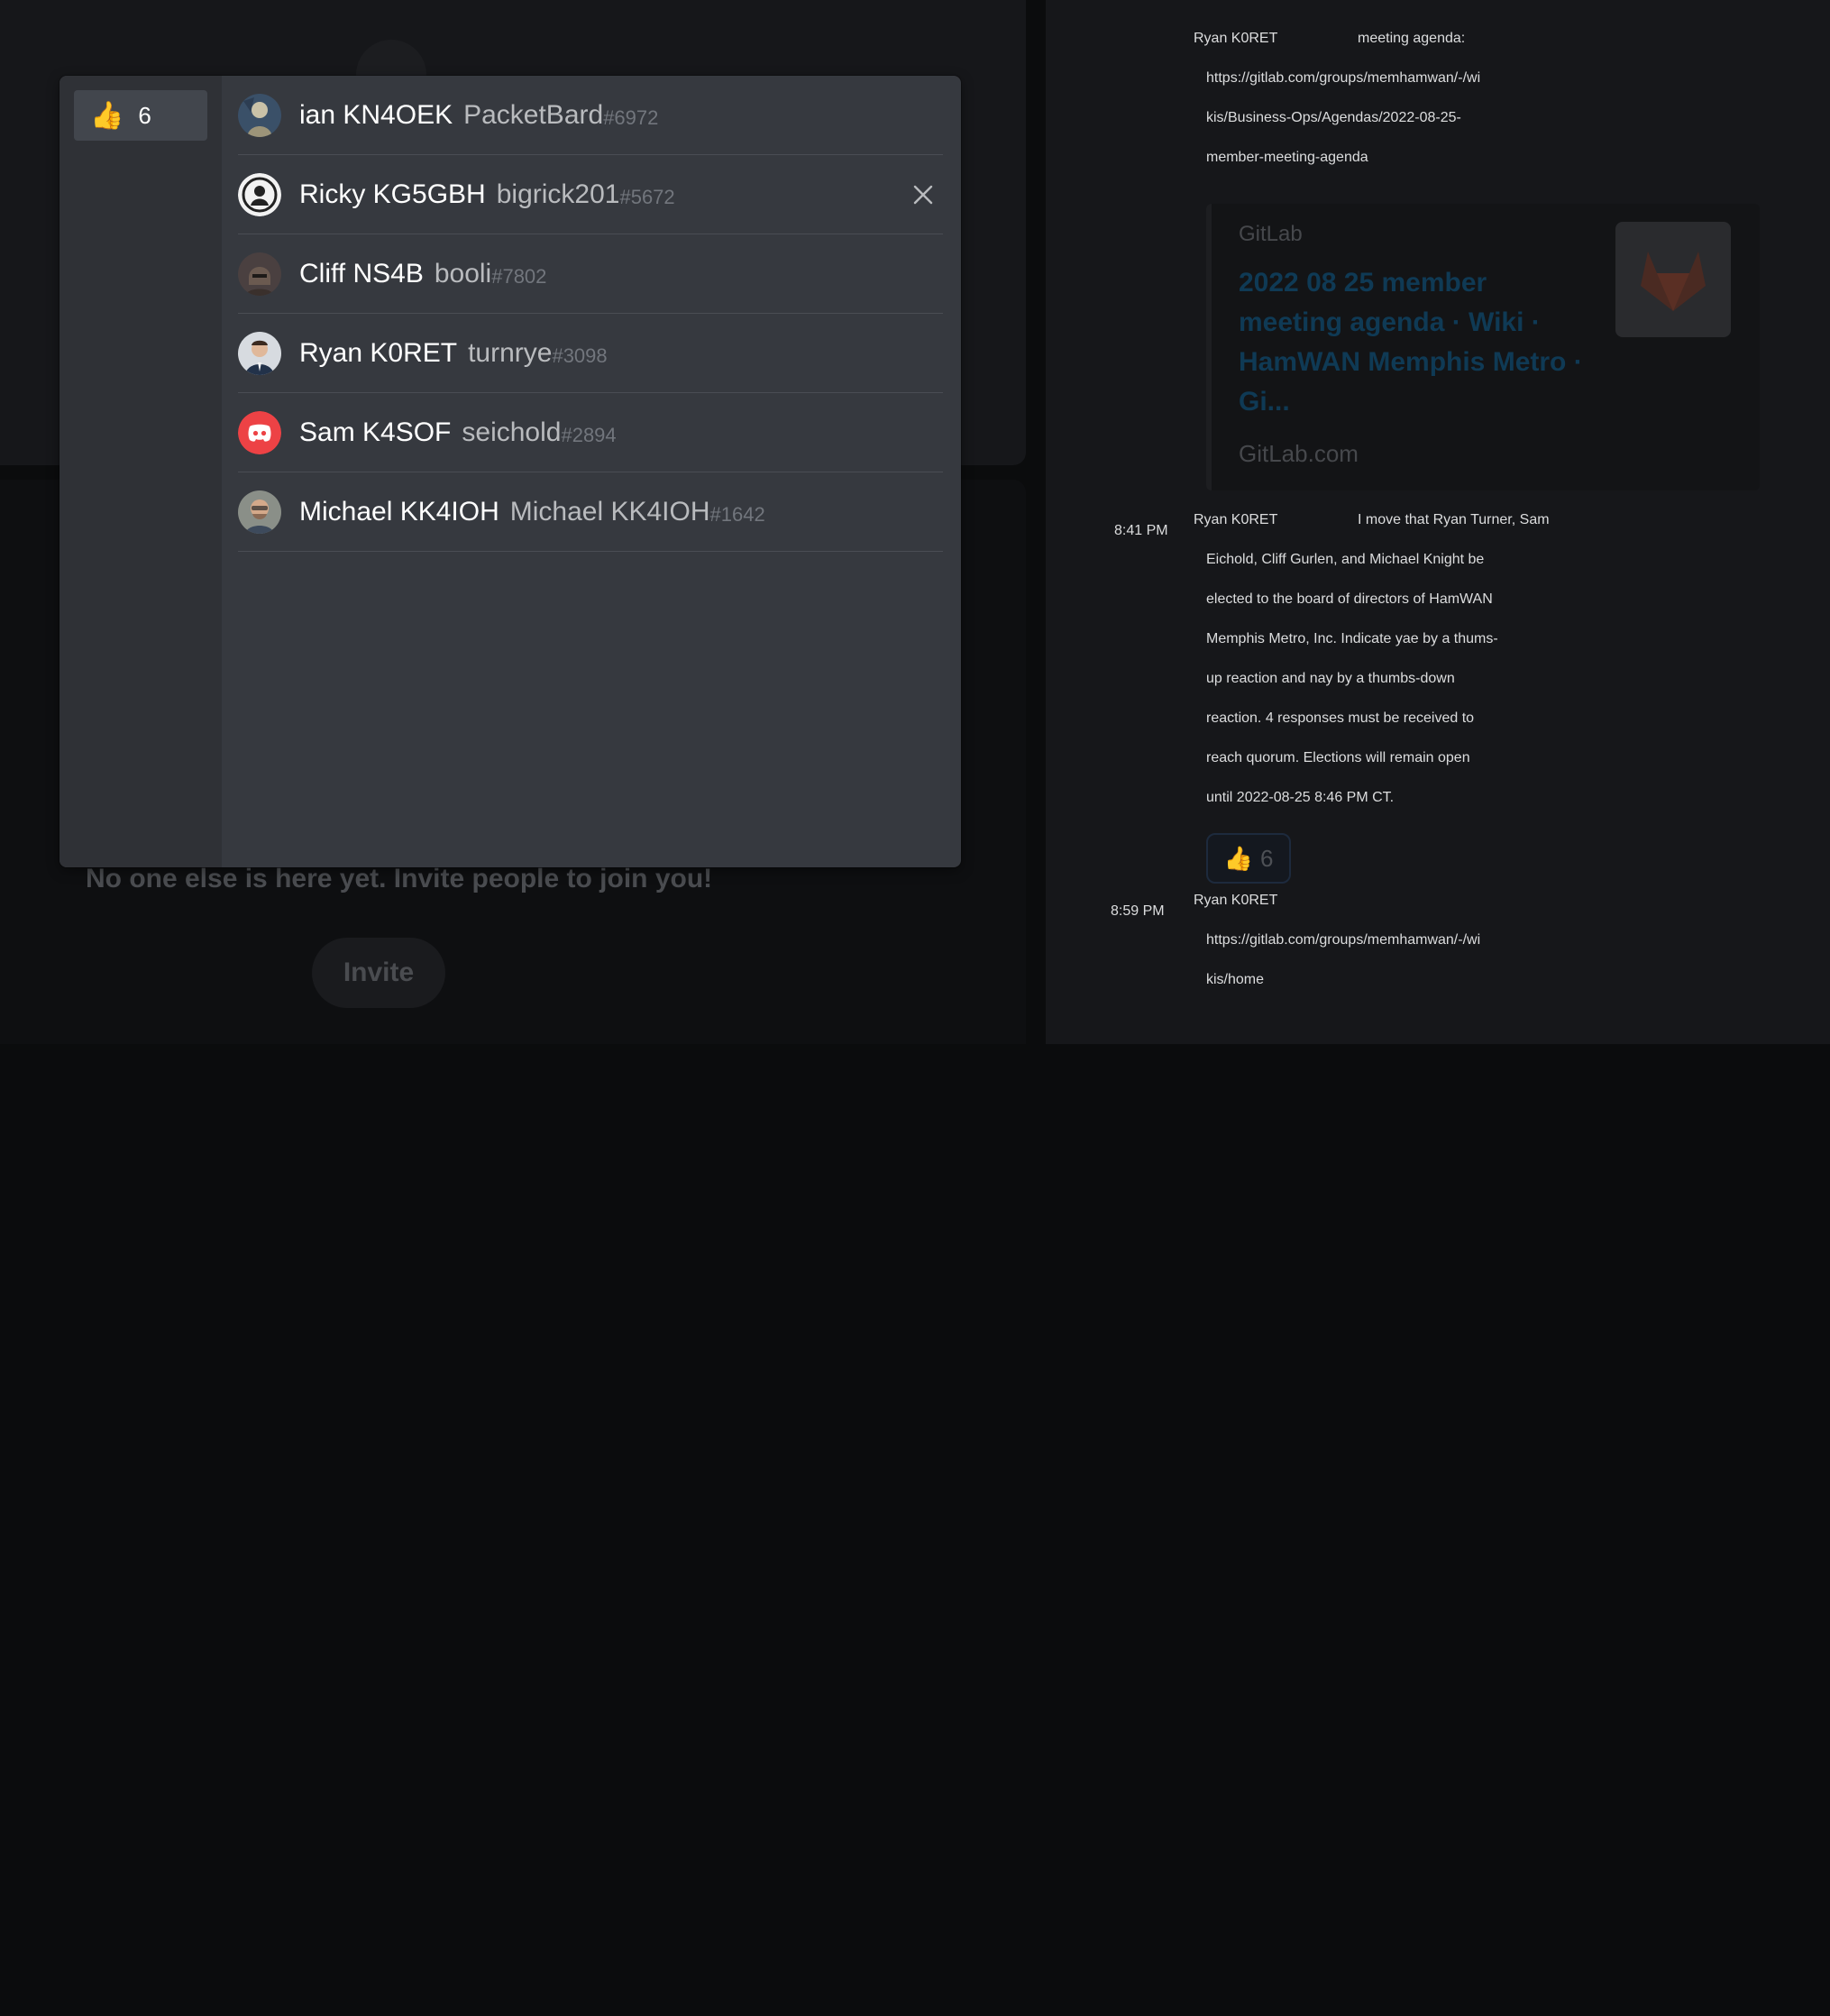  Describe the element at coordinates (647, 196) in the screenshot. I see `reactor-discriminator: #5672` at that location.